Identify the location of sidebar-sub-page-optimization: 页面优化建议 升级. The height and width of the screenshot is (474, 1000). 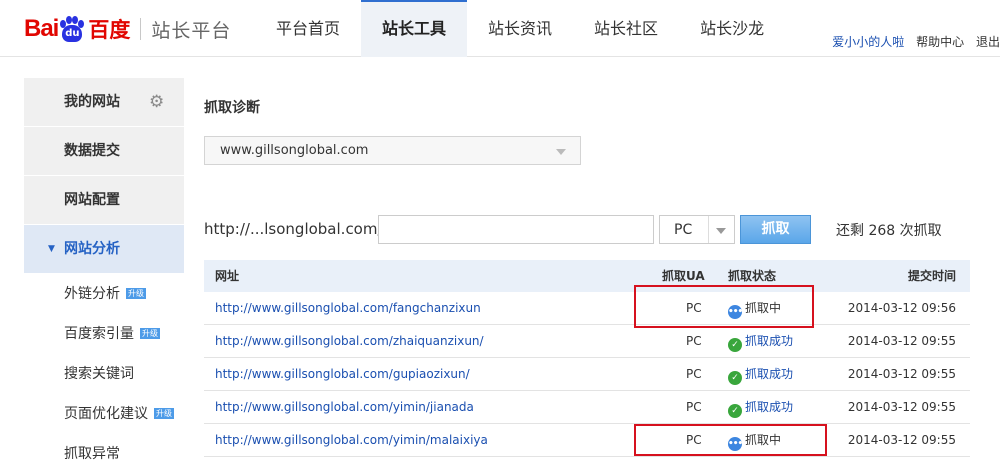
(104, 414).